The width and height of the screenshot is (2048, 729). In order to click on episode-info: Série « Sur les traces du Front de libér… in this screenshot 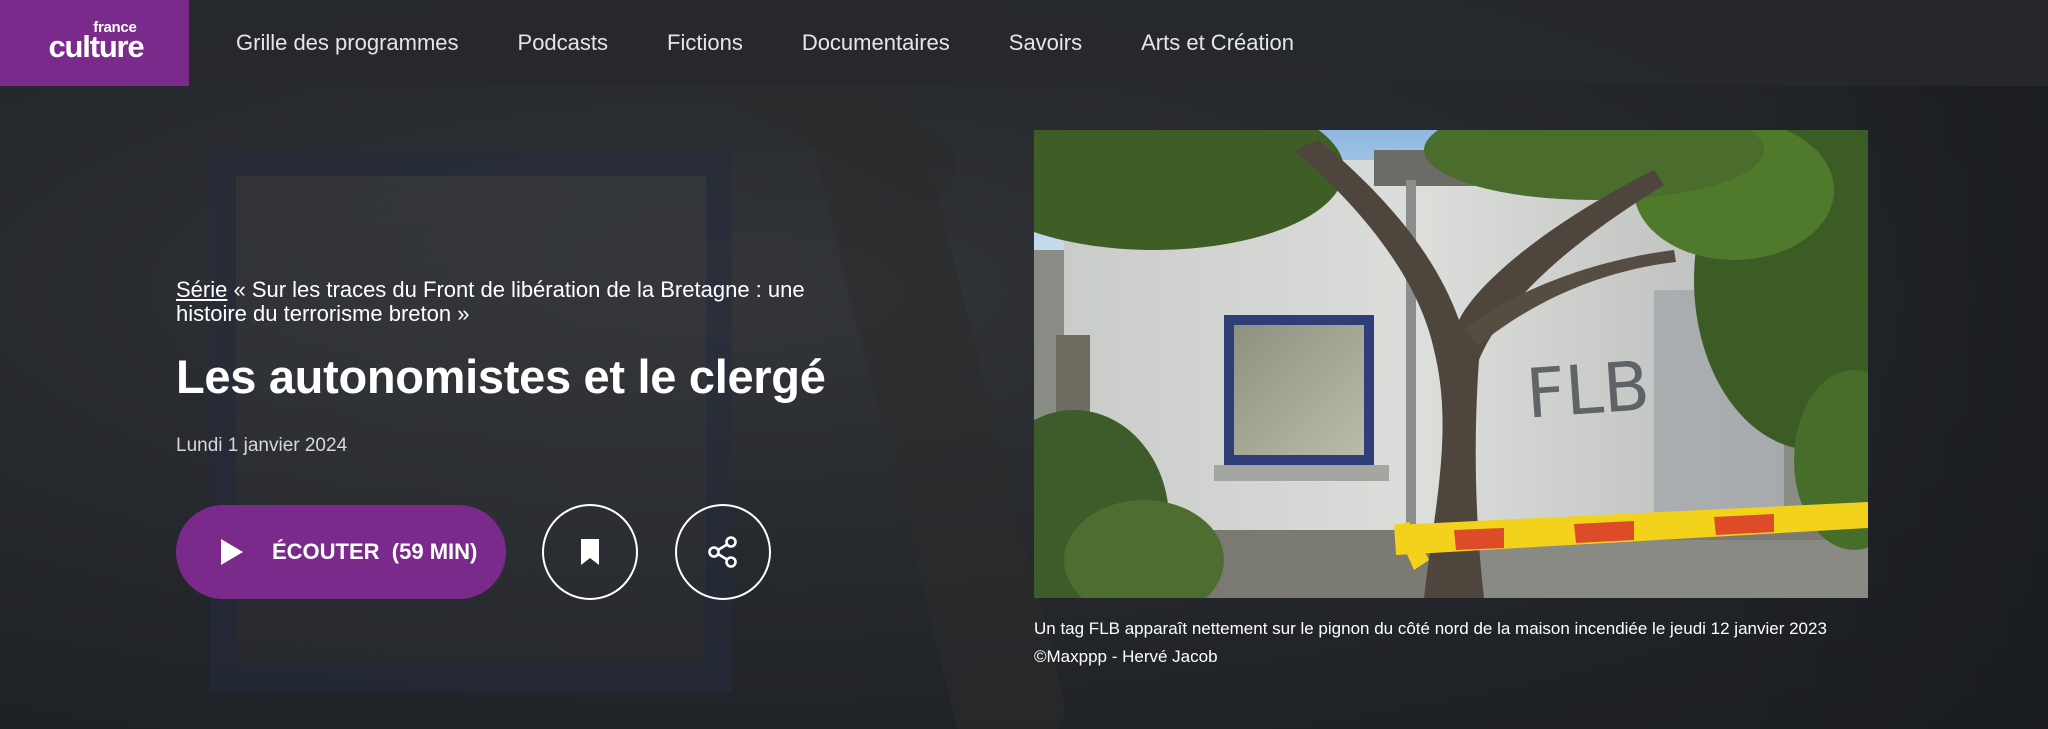, I will do `click(516, 367)`.